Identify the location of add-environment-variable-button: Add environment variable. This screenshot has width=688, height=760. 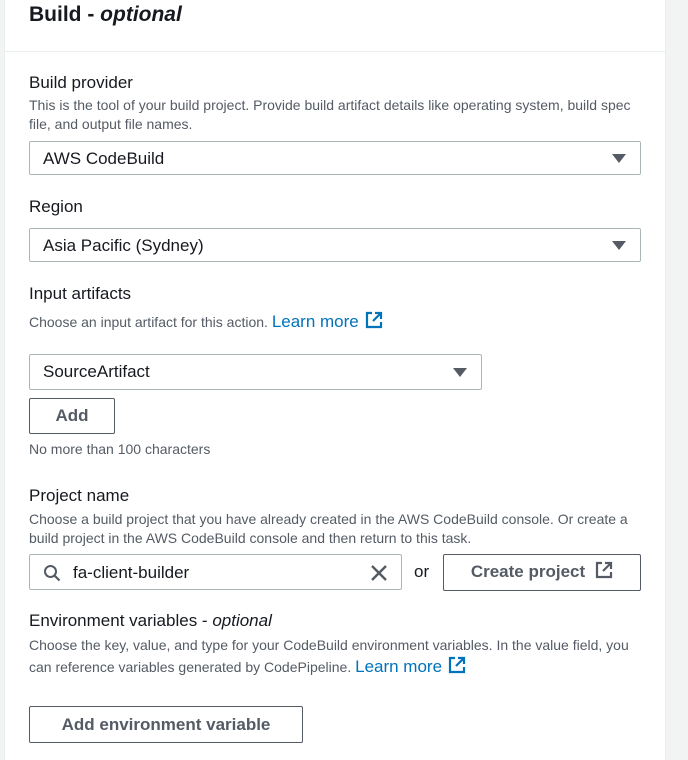
(166, 724).